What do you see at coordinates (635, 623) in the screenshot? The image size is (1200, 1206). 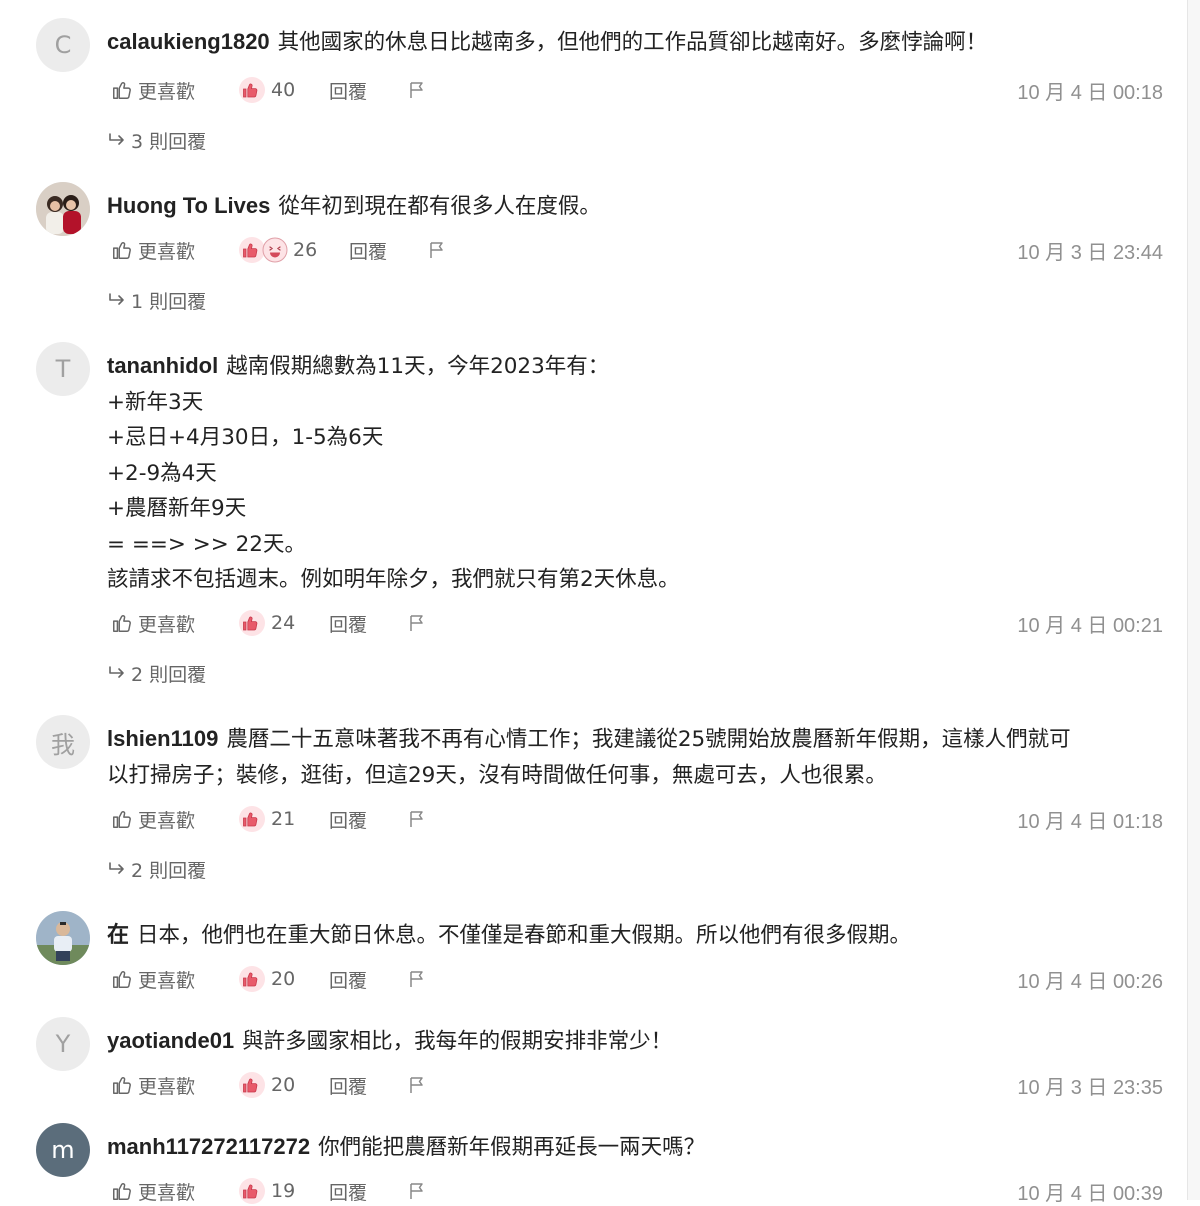 I see `comment-actions: 更喜歡 24 回覆 10 月 4 日 00:21` at bounding box center [635, 623].